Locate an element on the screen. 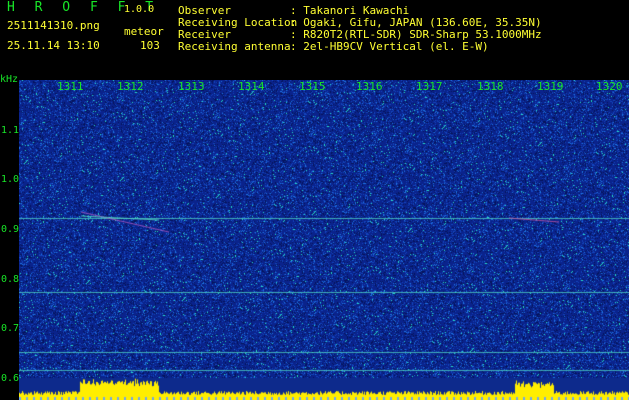 Image resolution: width=629 pixels, height=400 pixels. x-axis-tick-1312: 1312 is located at coordinates (130, 86).